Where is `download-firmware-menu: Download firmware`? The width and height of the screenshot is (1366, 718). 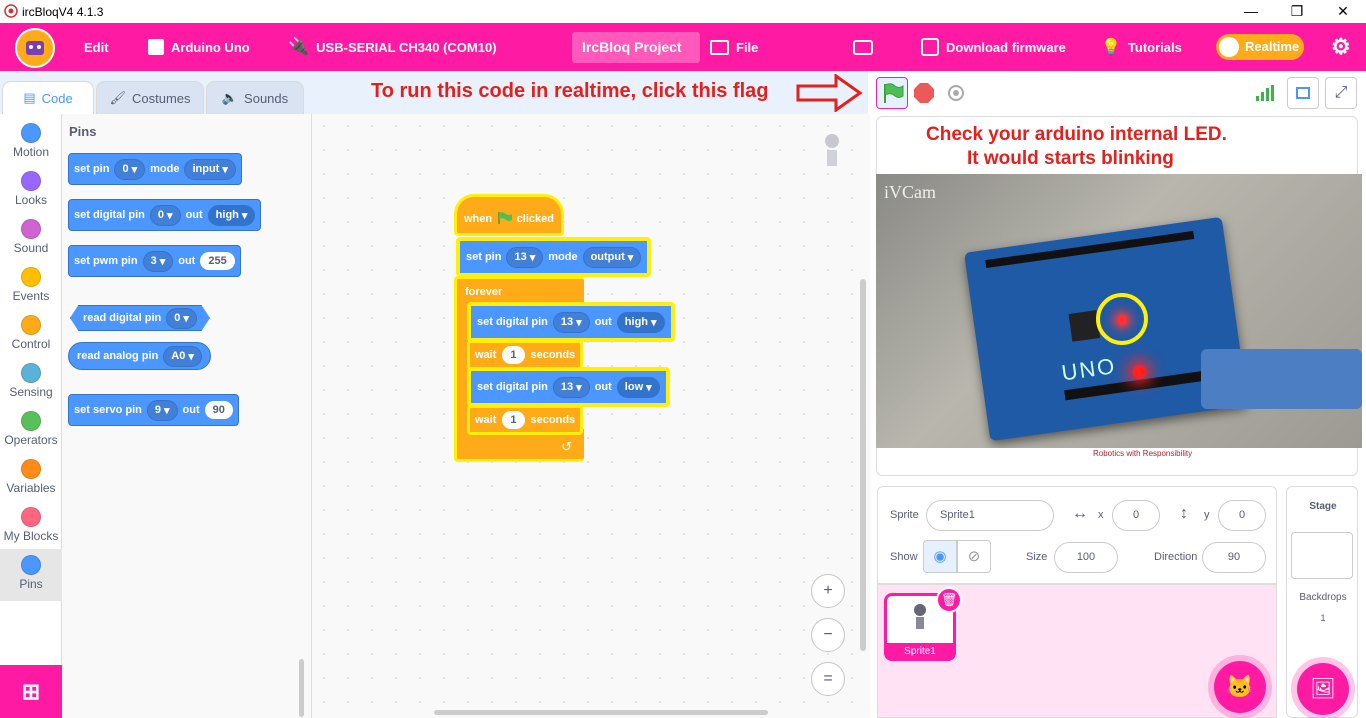
download-firmware-menu: Download firmware is located at coordinates (993, 47).